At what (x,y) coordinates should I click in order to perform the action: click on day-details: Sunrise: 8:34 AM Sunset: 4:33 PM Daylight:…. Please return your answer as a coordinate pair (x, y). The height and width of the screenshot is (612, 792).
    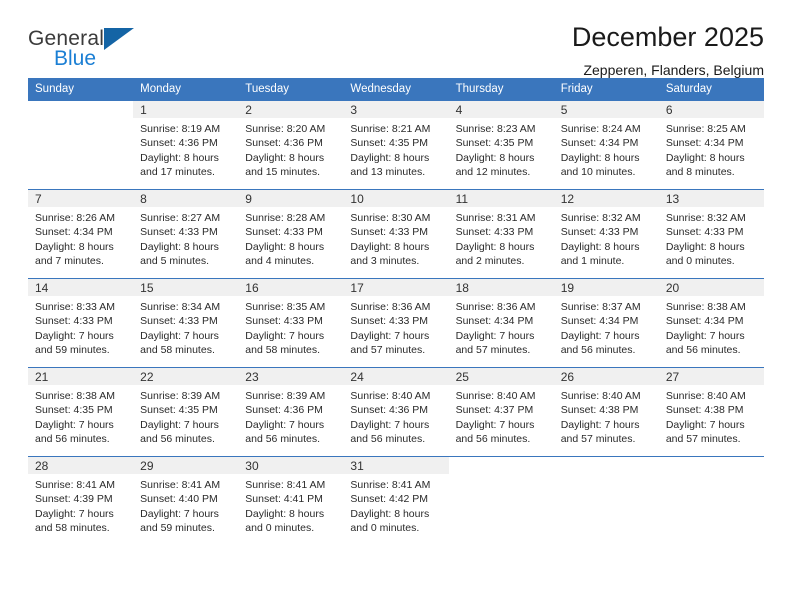
    Looking at the image, I should click on (185, 326).